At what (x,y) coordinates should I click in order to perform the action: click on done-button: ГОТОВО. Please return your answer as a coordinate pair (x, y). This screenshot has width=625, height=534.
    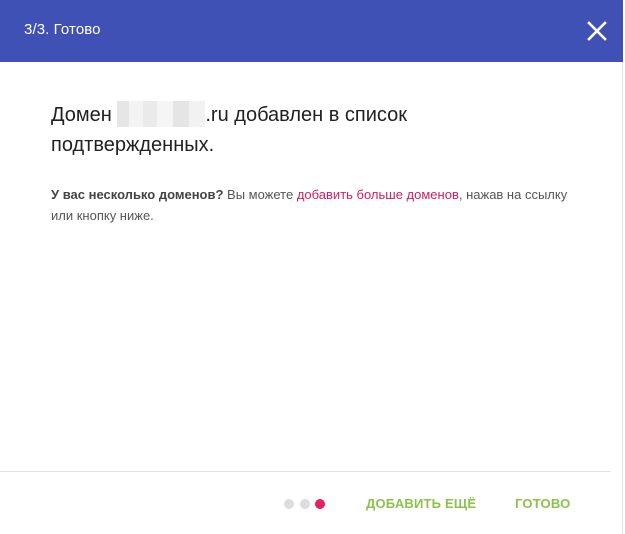
    Looking at the image, I should click on (542, 504).